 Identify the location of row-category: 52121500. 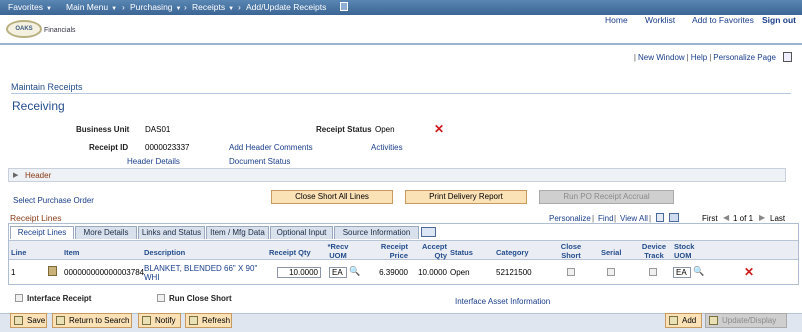
(514, 272).